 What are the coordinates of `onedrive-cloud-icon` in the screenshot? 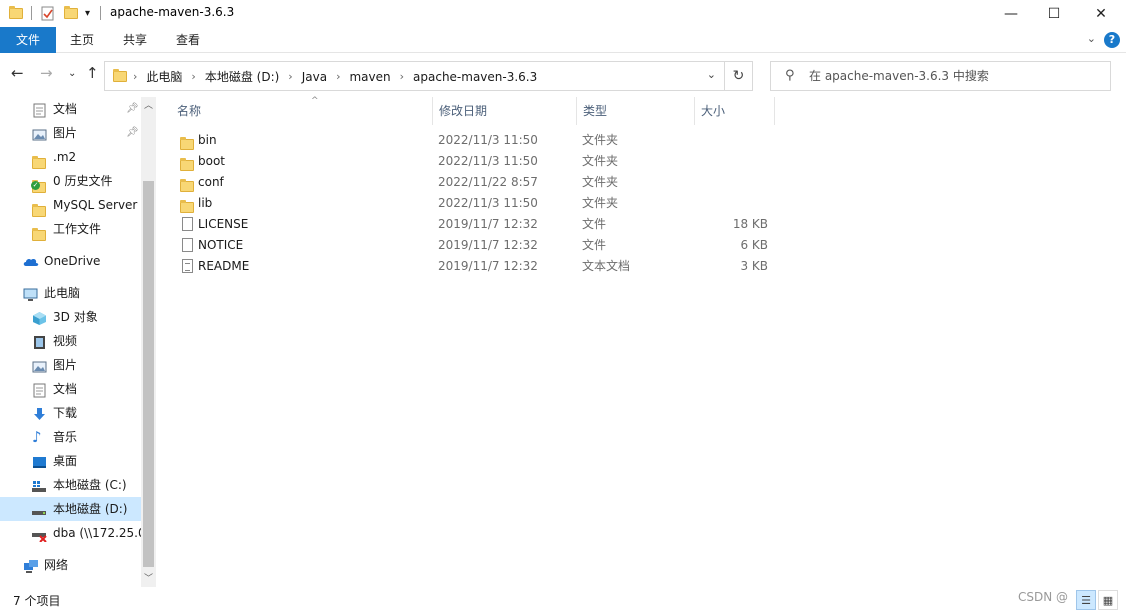 It's located at (31, 261).